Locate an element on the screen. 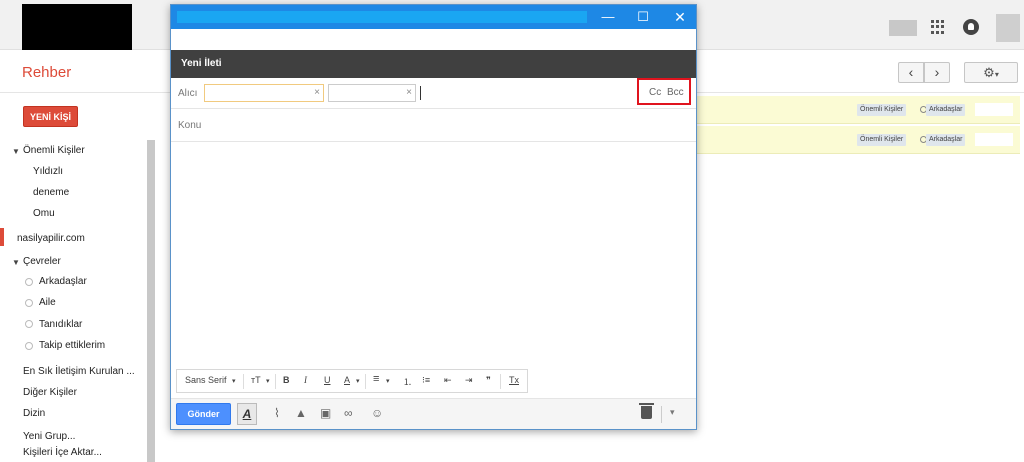 This screenshot has height=462, width=1024. text-color-icon: A is located at coordinates (347, 380).